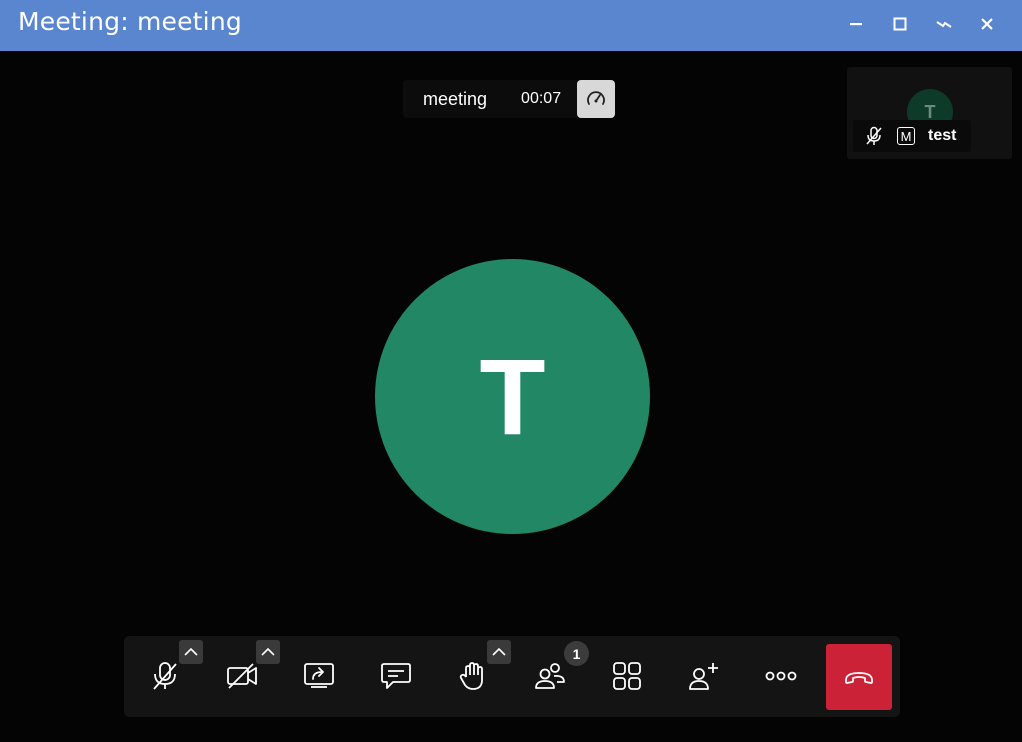 This screenshot has width=1022, height=742. What do you see at coordinates (455, 98) in the screenshot?
I see `meeting-name: meeting` at bounding box center [455, 98].